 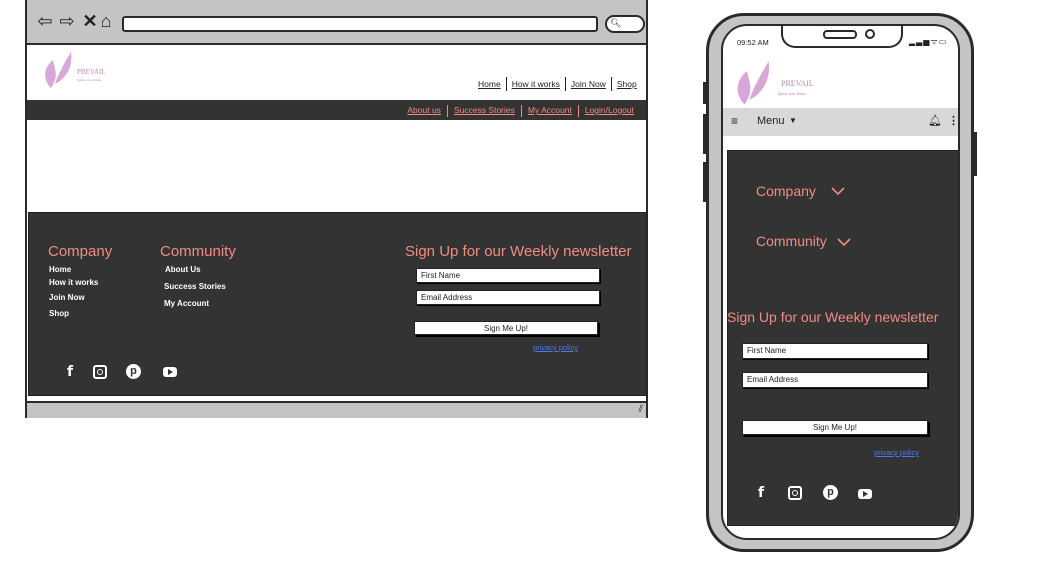 I want to click on more-vertical-icon: ⋮, so click(x=953, y=120).